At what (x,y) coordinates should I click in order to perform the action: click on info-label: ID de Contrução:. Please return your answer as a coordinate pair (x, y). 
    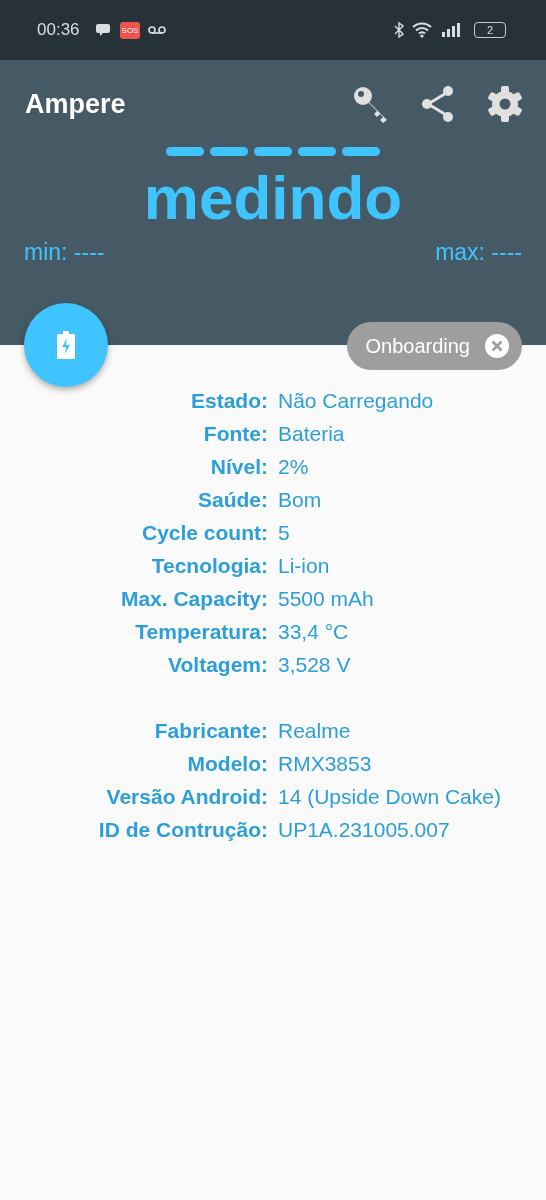
    Looking at the image, I should click on (182, 830).